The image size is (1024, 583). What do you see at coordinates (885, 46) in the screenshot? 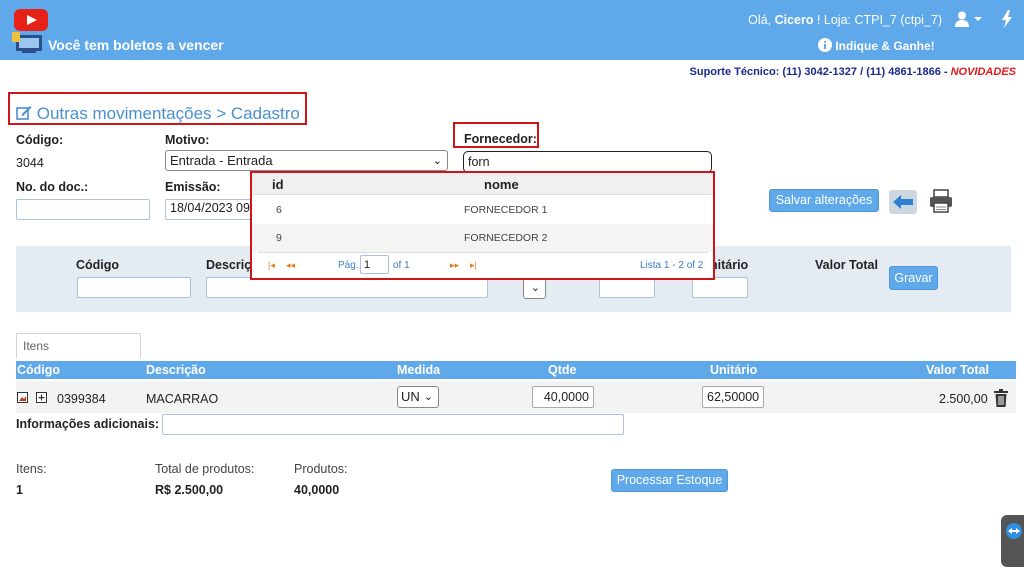
I see `indique-label: Indique & Ganhe!` at bounding box center [885, 46].